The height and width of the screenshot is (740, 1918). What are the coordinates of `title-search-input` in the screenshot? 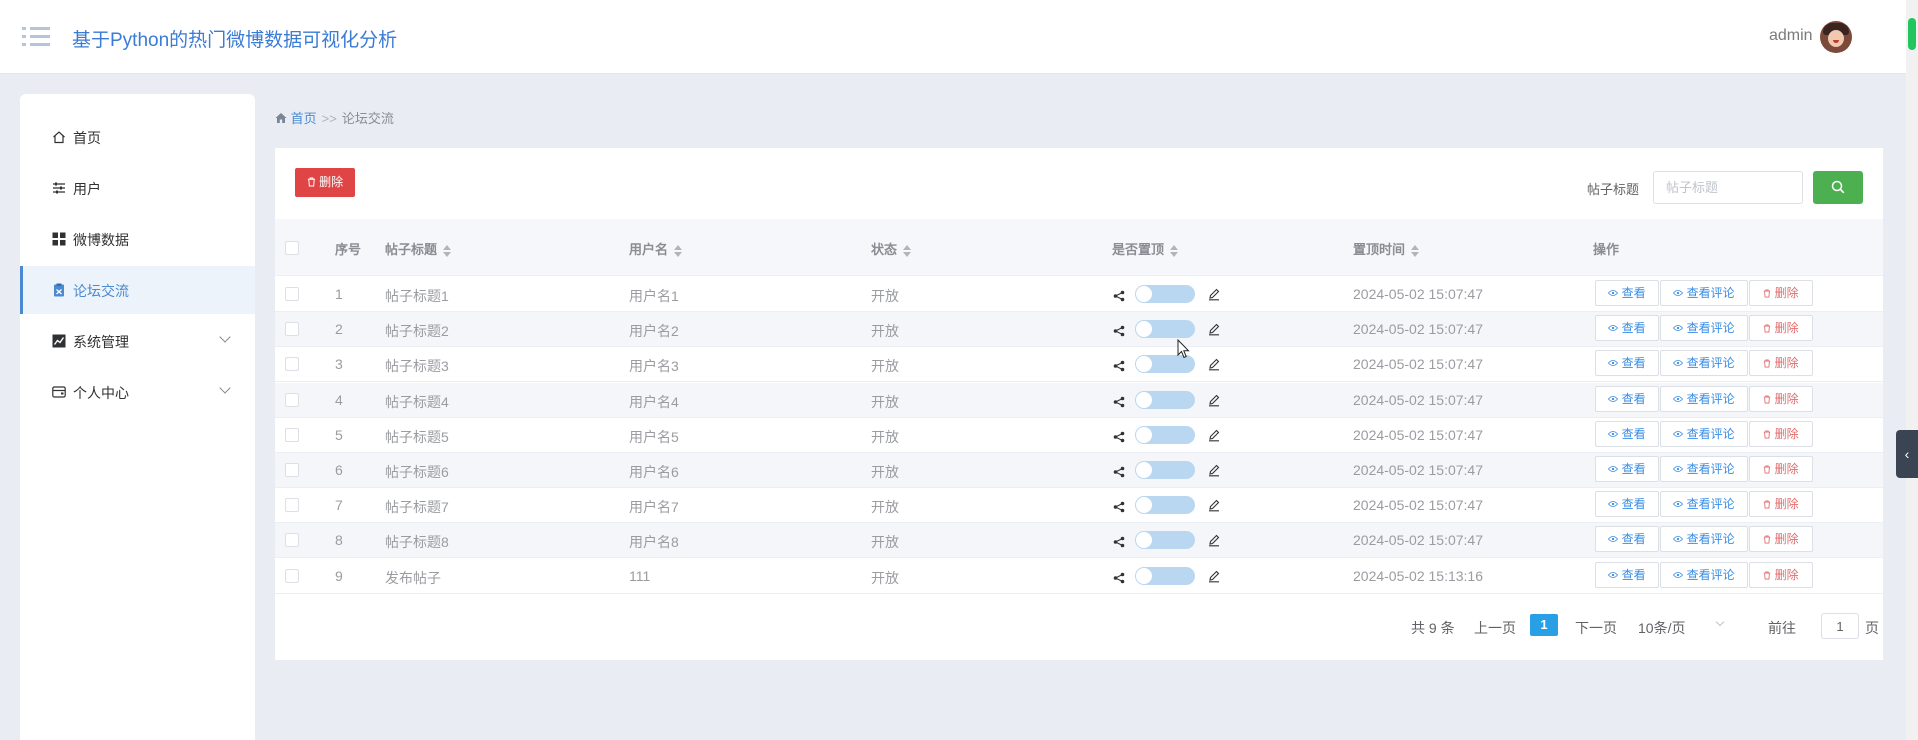 It's located at (1728, 187).